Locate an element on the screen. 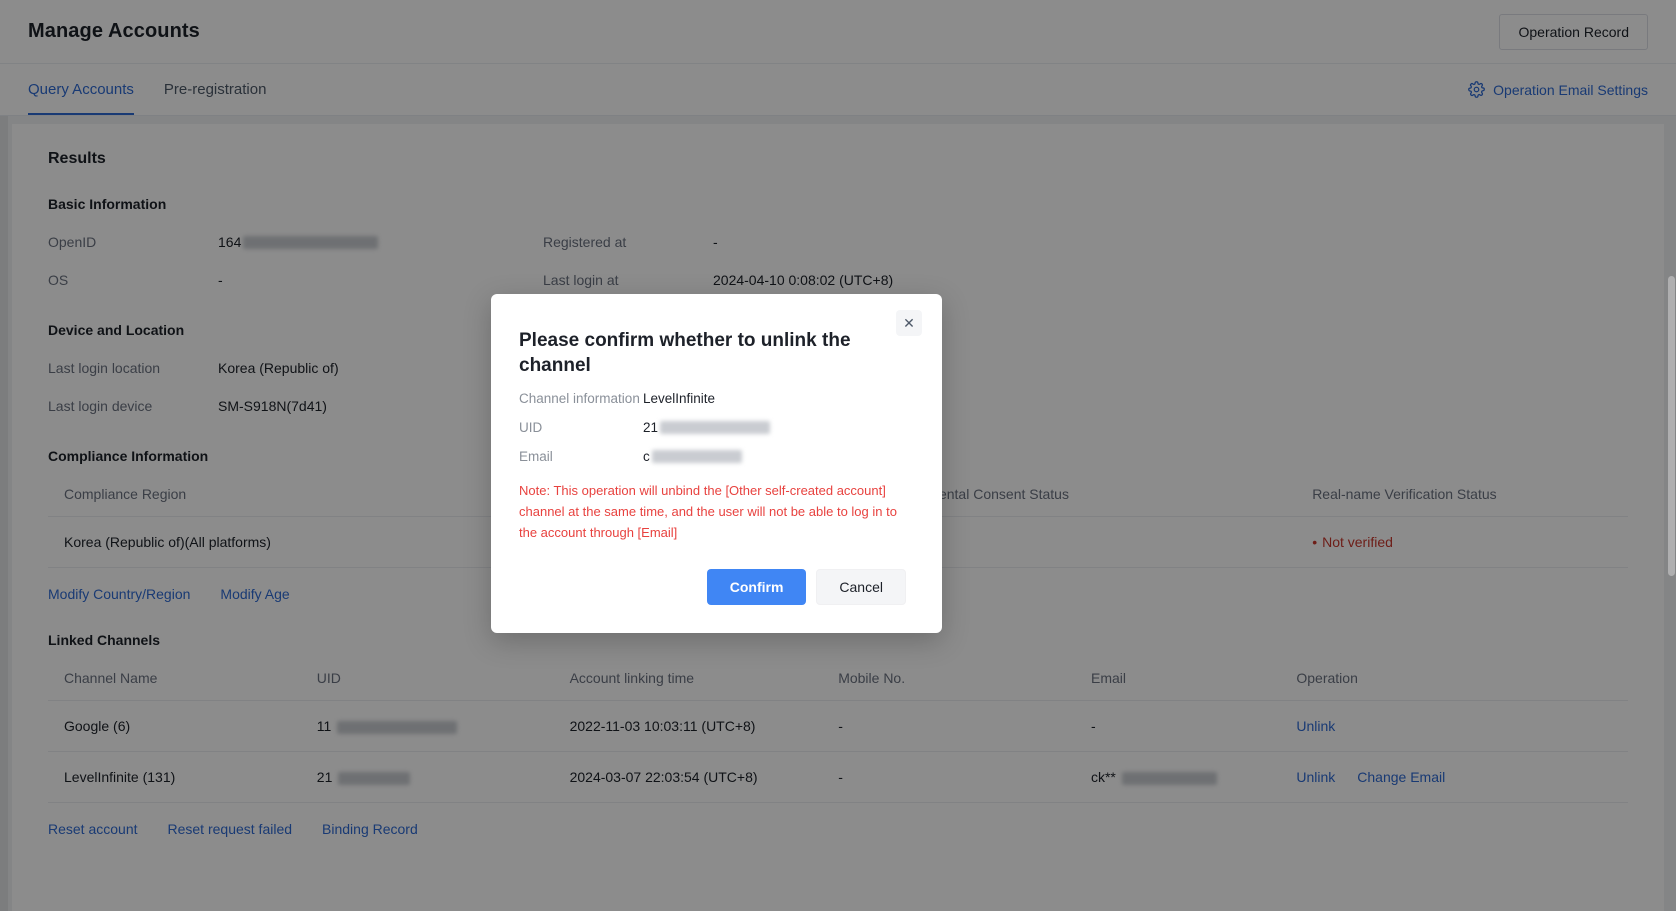 The width and height of the screenshot is (1676, 911). dialog-actions: Confirm Cancel is located at coordinates (712, 586).